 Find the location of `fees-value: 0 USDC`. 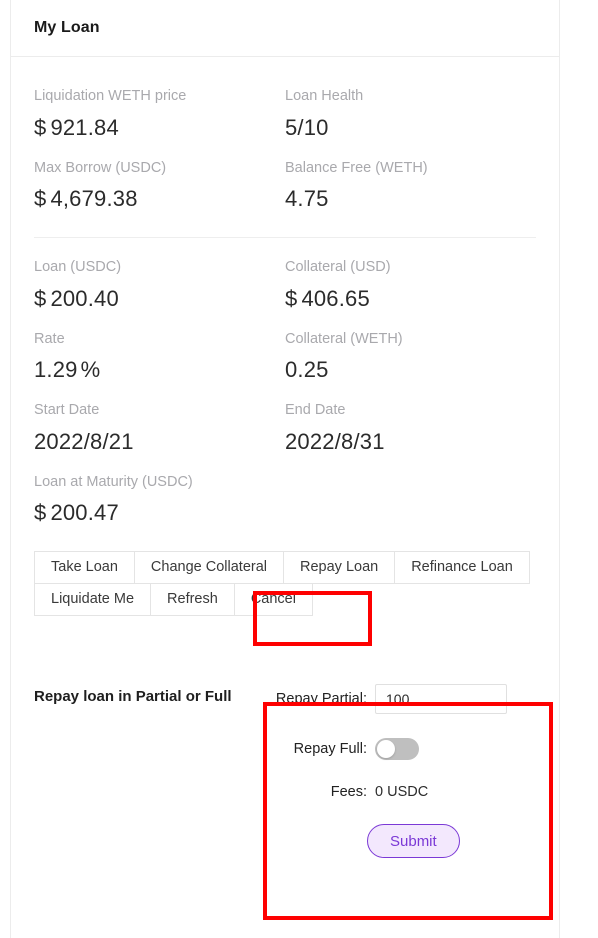

fees-value: 0 USDC is located at coordinates (402, 792).